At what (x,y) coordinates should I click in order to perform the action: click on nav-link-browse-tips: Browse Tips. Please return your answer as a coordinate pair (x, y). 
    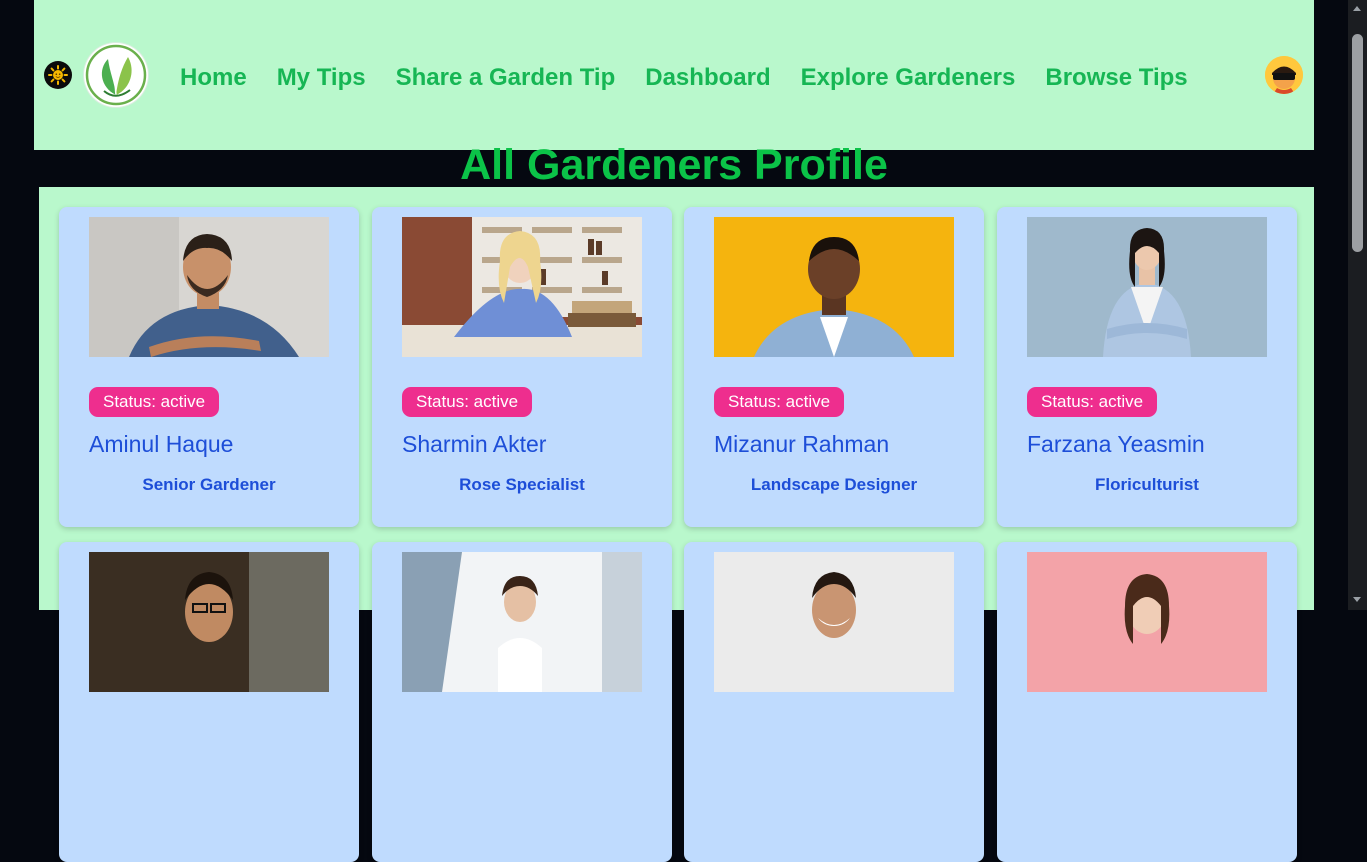
    Looking at the image, I should click on (1116, 78).